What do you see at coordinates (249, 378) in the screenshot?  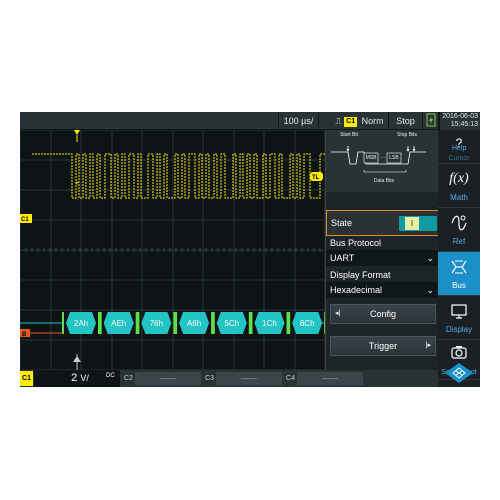 I see `ch3-scale: ——` at bounding box center [249, 378].